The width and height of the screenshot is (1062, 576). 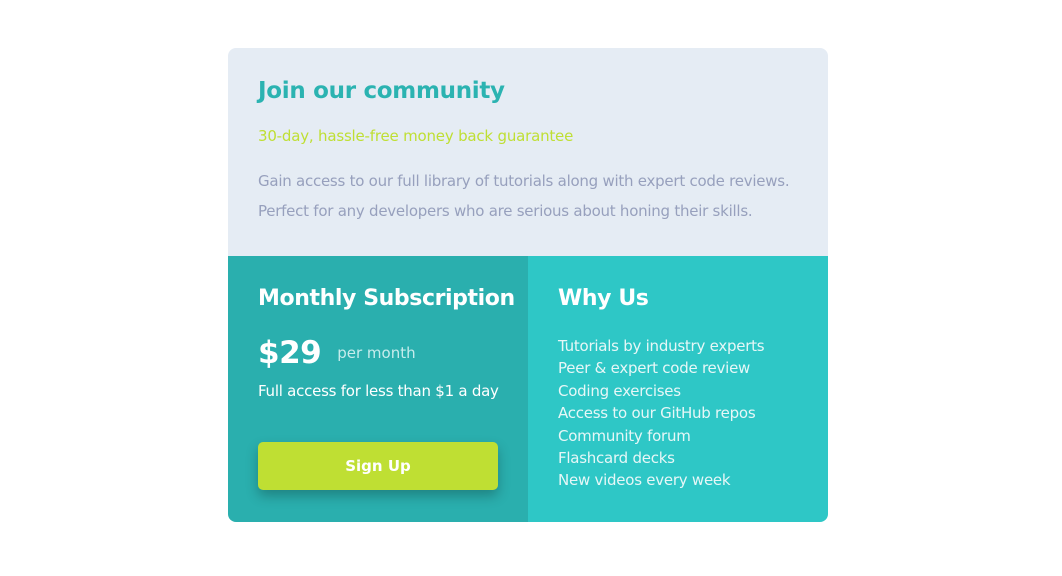 I want to click on feature-item: Tutorials by industry experts, so click(x=661, y=346).